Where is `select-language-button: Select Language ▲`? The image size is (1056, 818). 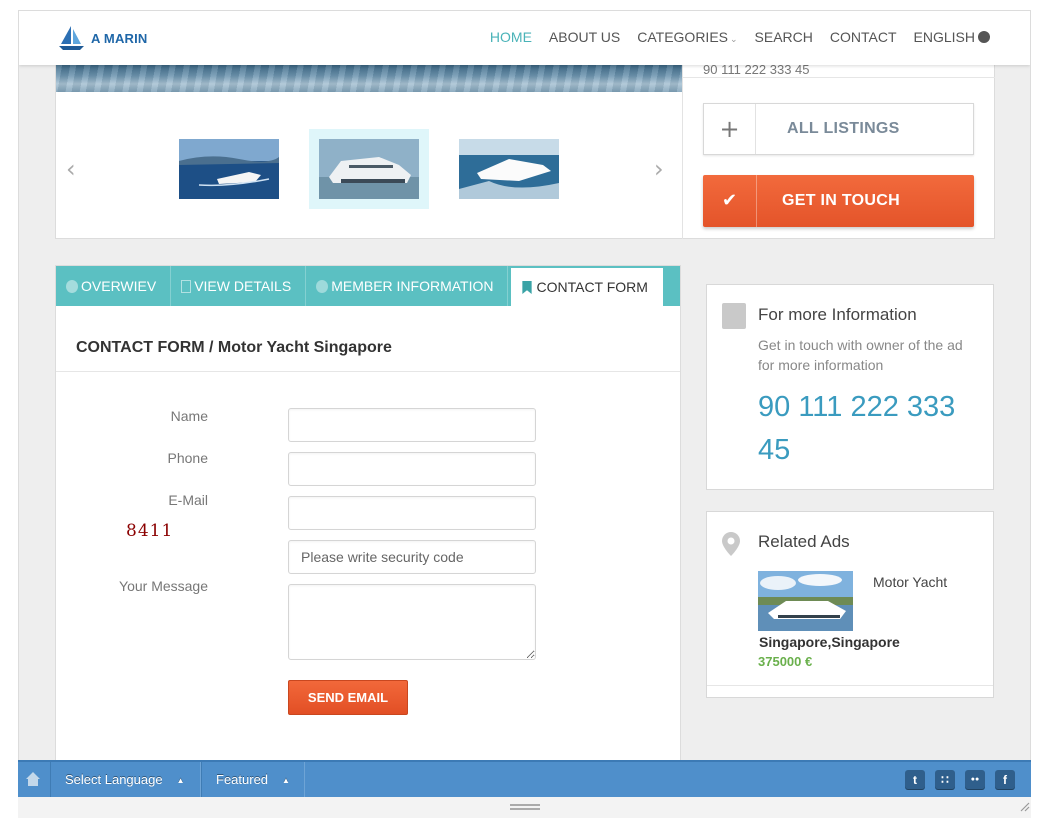
select-language-button: Select Language ▲ is located at coordinates (125, 779).